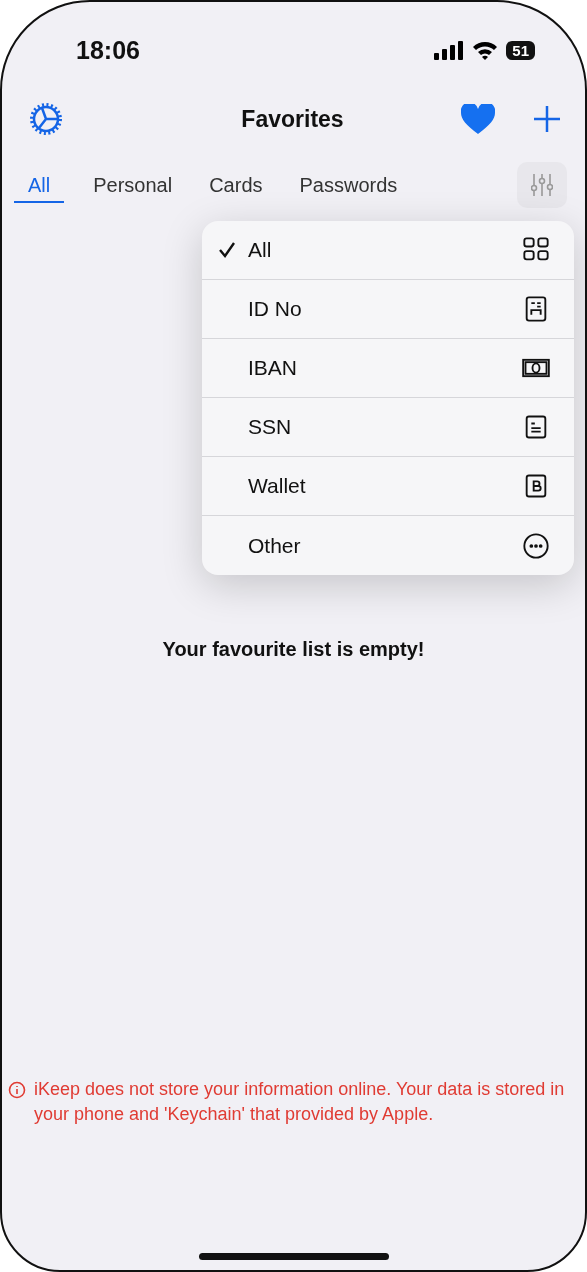 The height and width of the screenshot is (1272, 587). I want to click on category-tab: Cards, so click(236, 185).